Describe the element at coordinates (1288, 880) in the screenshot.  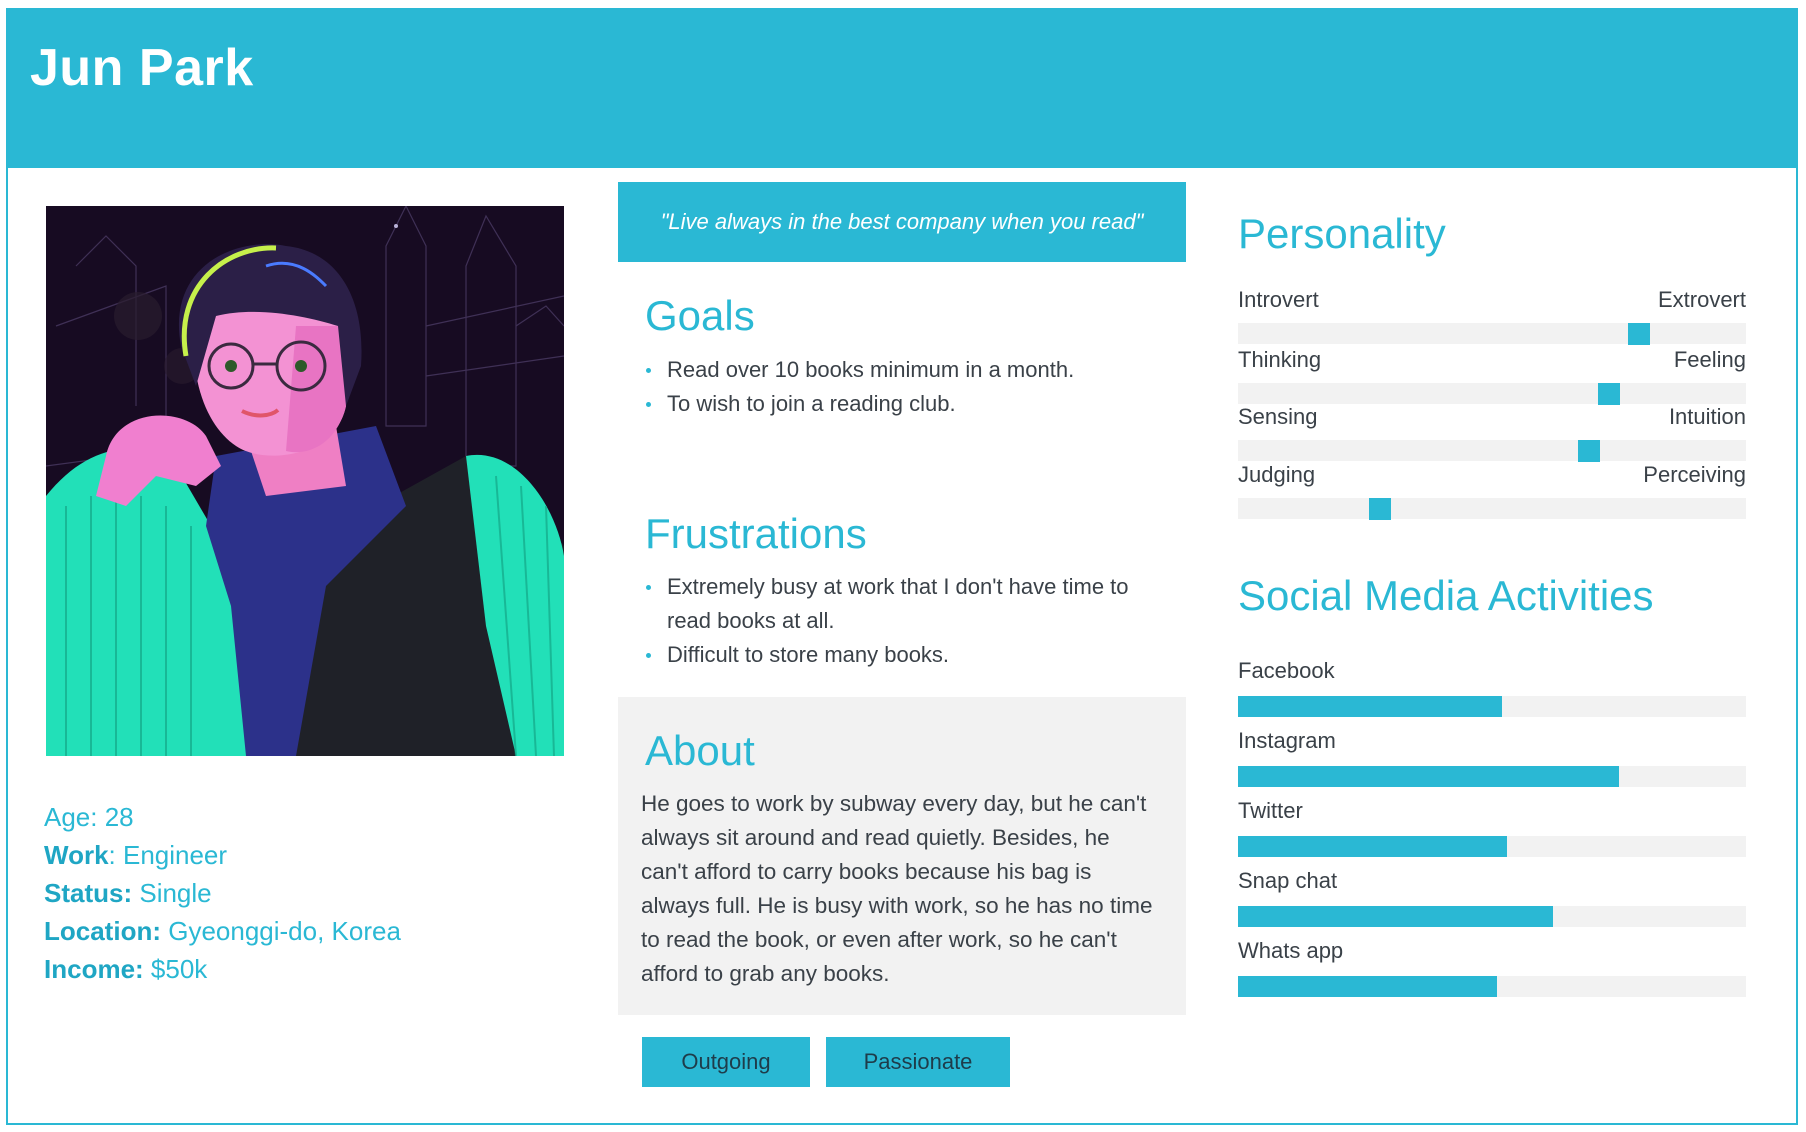
I see `social-platform-label: Snap chat` at that location.